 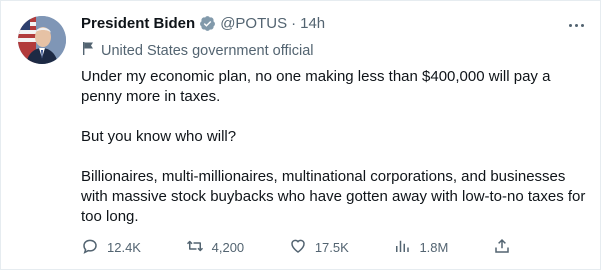 I want to click on avatar-image, so click(x=42, y=40).